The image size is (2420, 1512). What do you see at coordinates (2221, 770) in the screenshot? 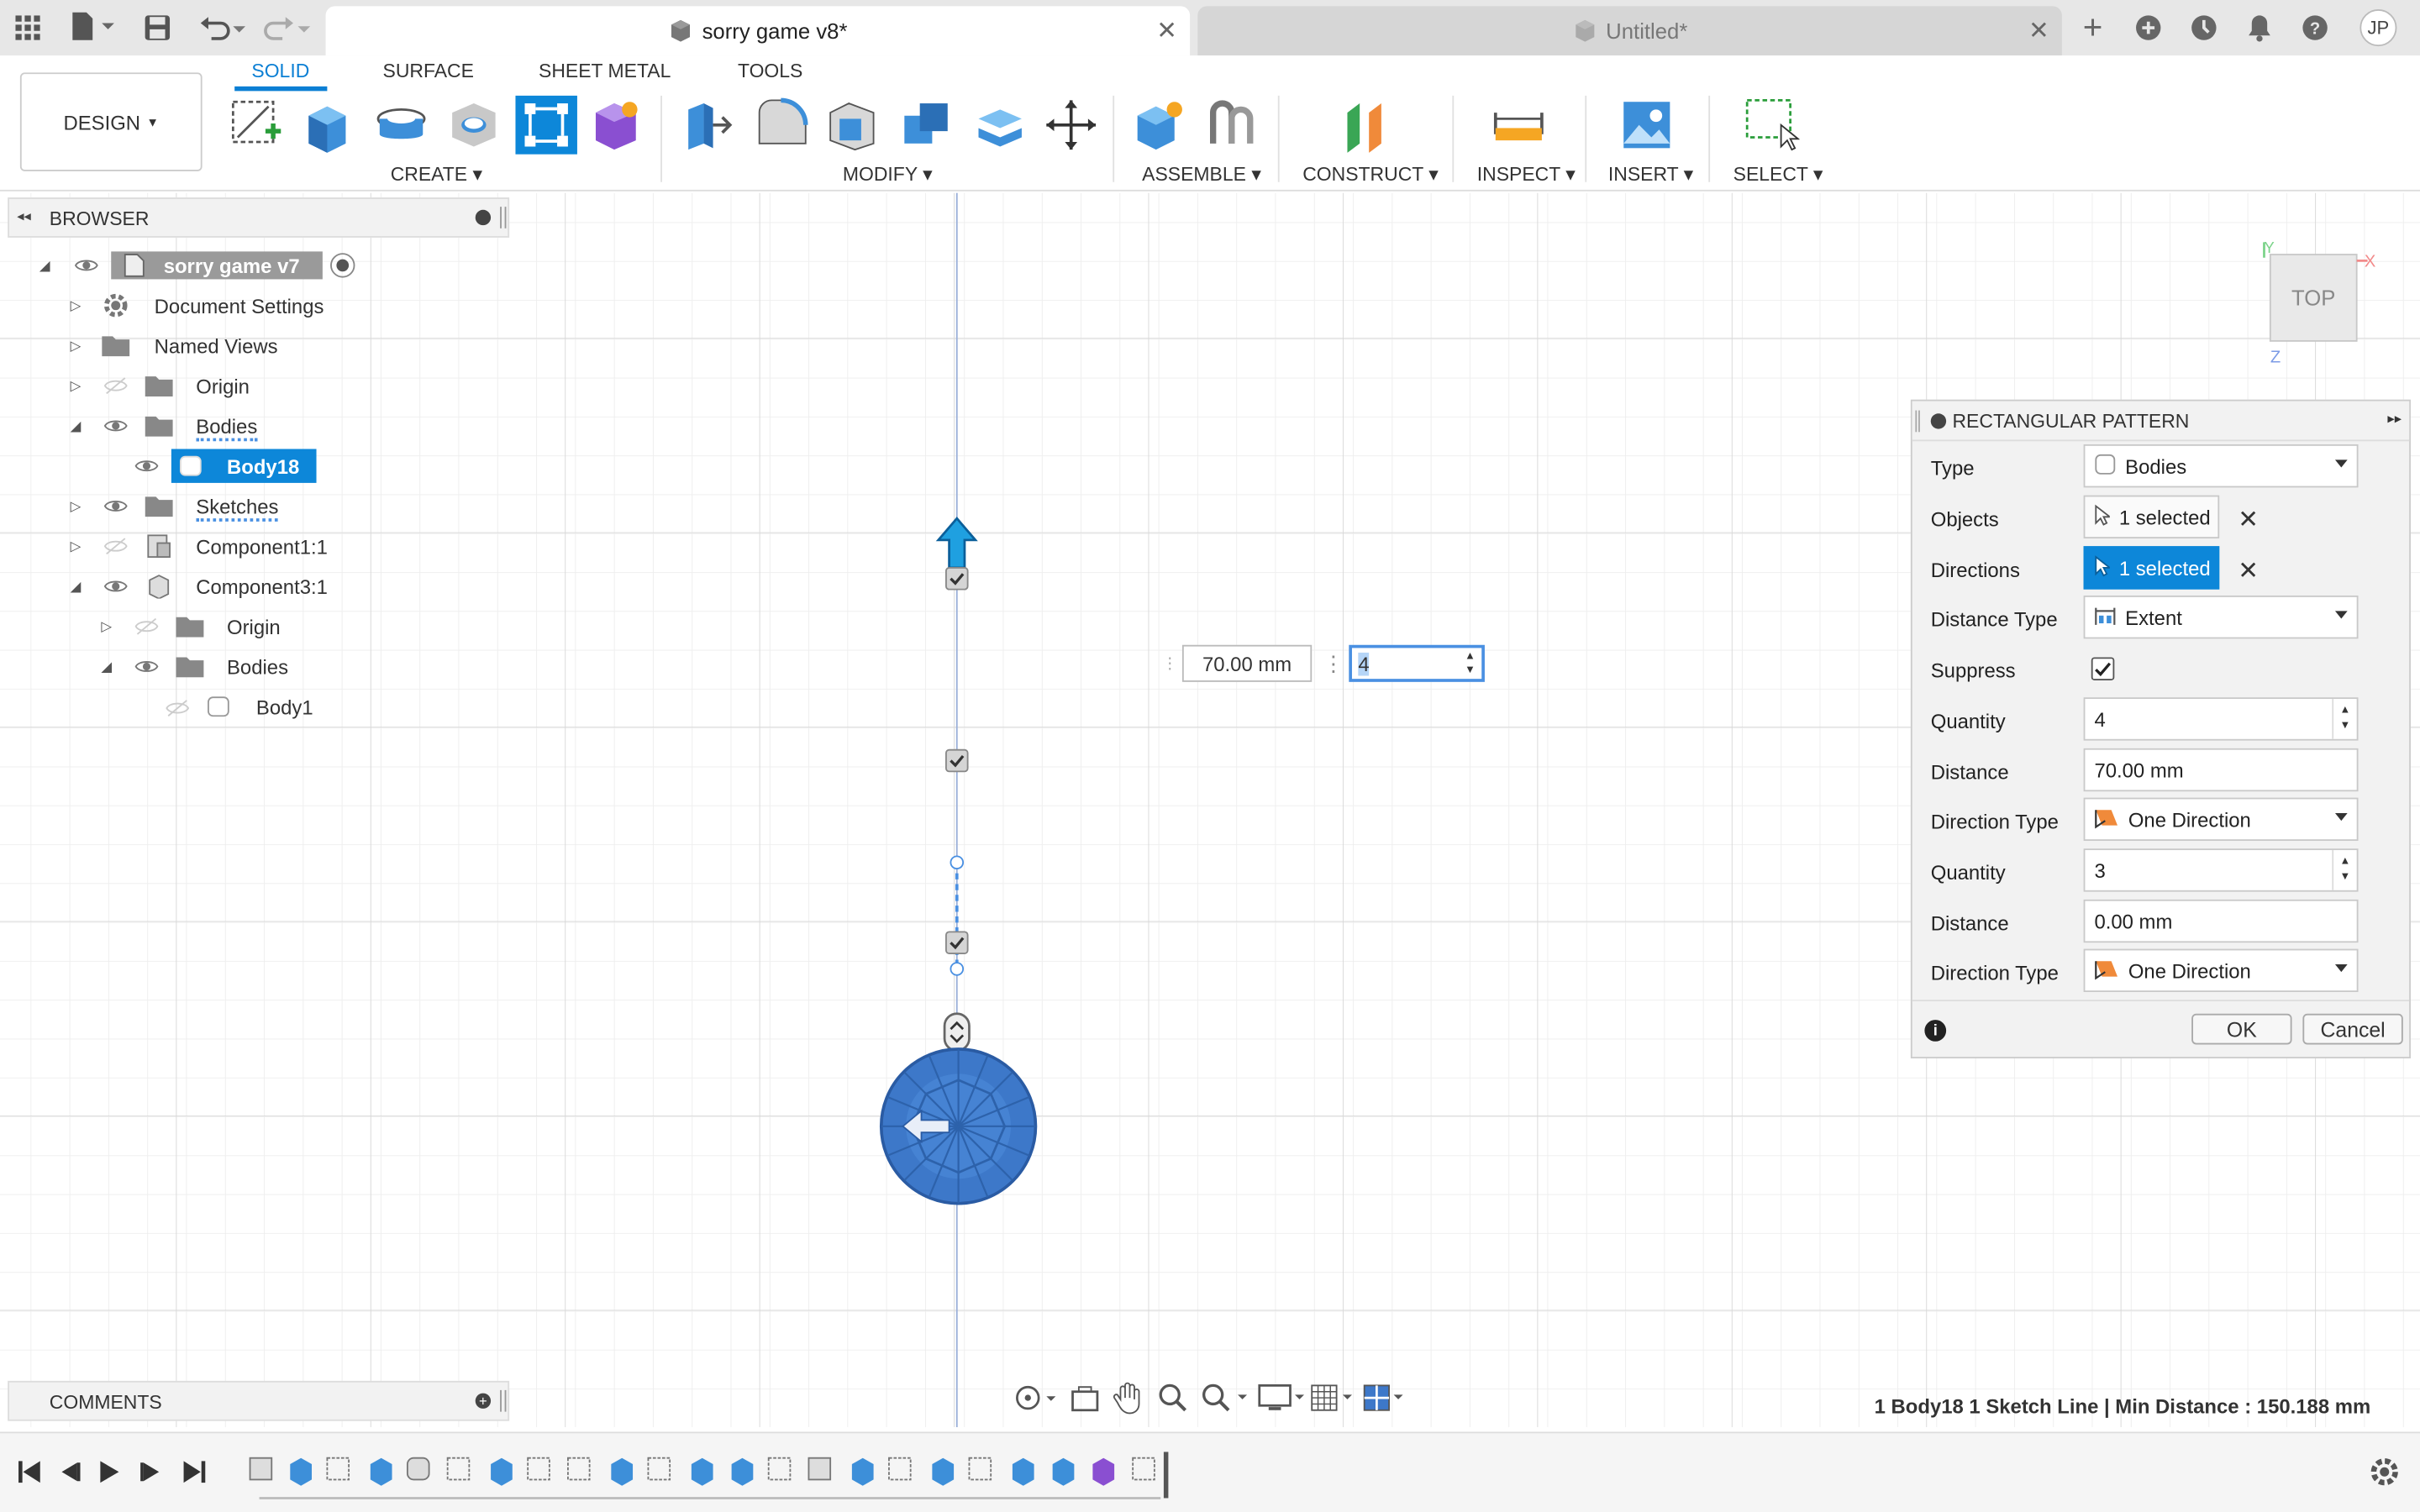
I see `distance1-input: 70.00 mm` at bounding box center [2221, 770].